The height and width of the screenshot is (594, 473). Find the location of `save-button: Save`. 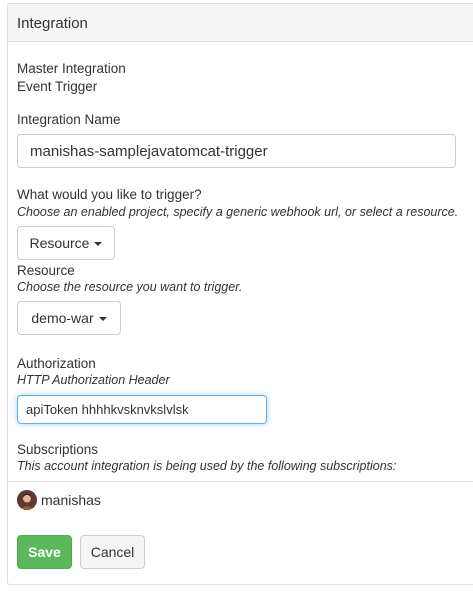

save-button: Save is located at coordinates (44, 552).